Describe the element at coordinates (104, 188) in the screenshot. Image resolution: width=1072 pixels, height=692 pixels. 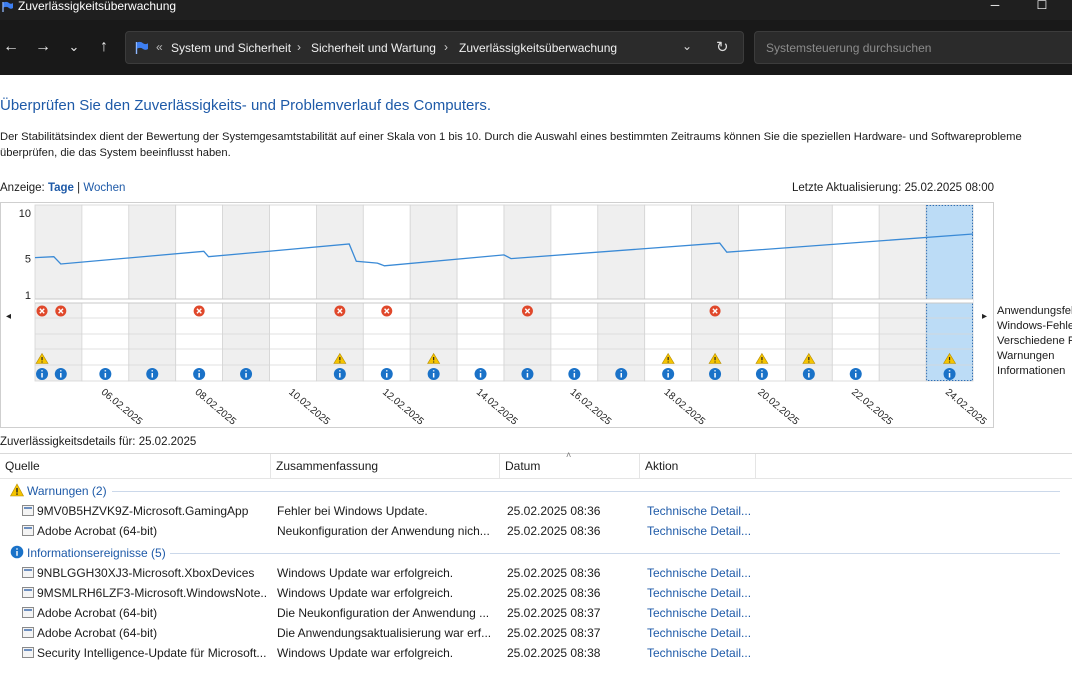
I see `view-weeks-link: Wochen` at that location.